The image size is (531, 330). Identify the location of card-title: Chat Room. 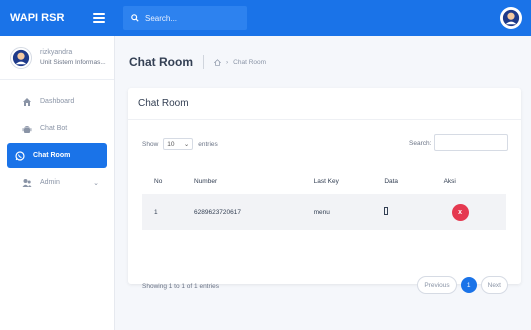
(324, 104).